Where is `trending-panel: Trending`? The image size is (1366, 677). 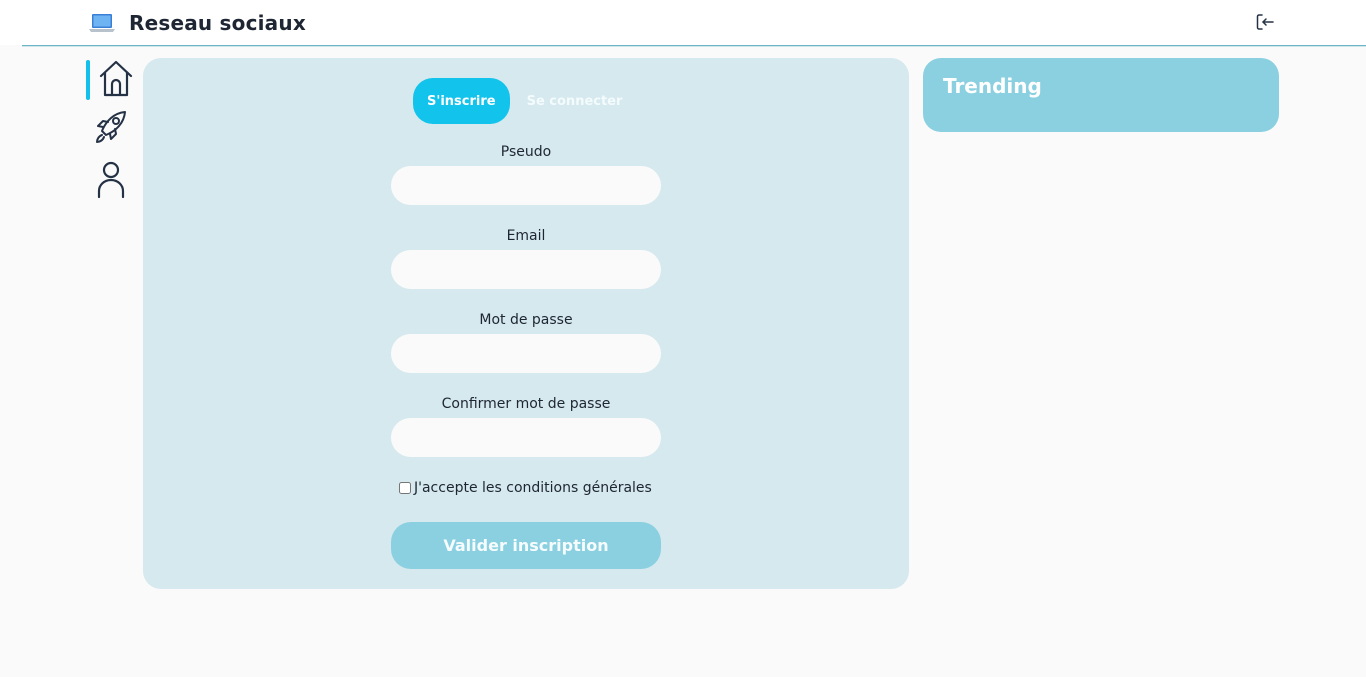 trending-panel: Trending is located at coordinates (1101, 95).